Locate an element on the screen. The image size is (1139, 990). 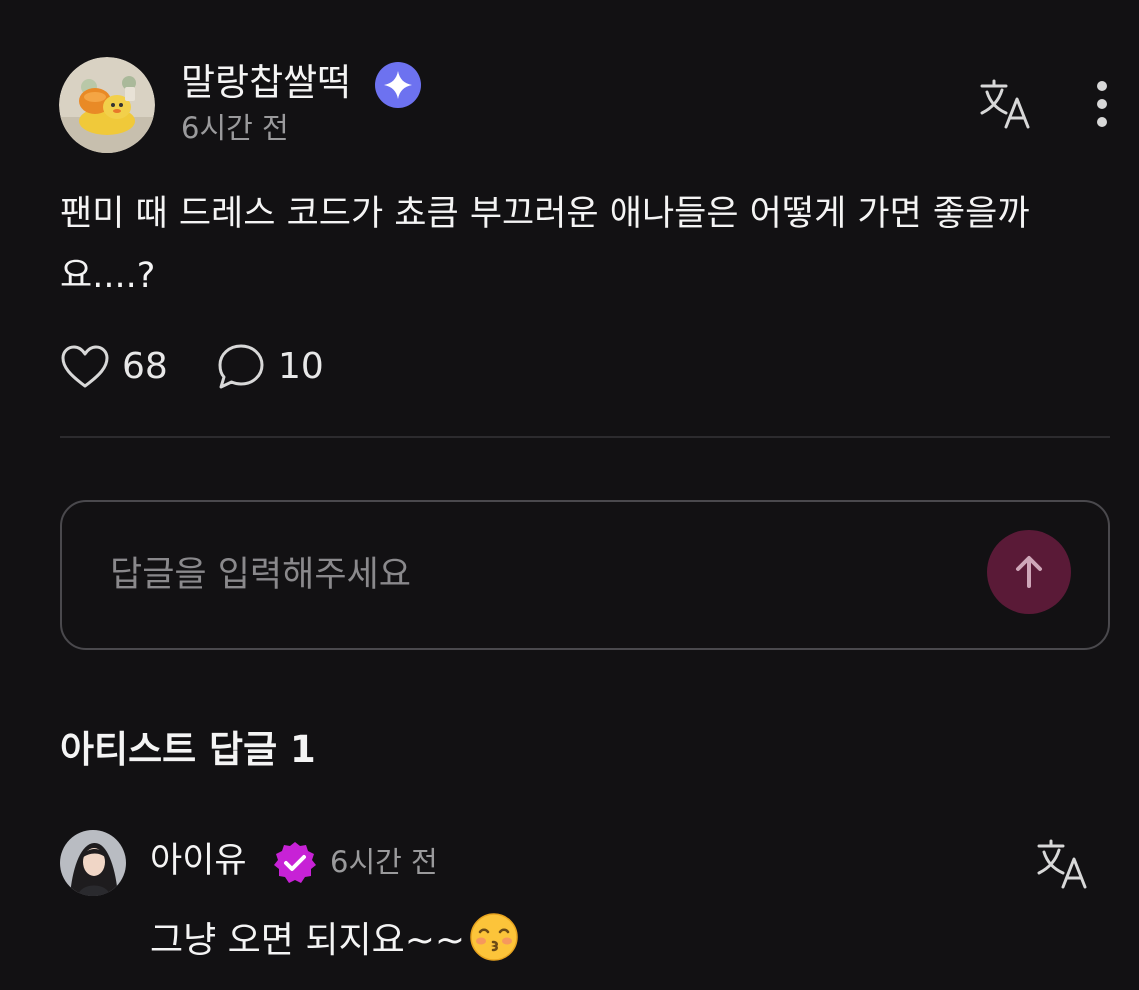
arrow-up-icon is located at coordinates (1029, 572).